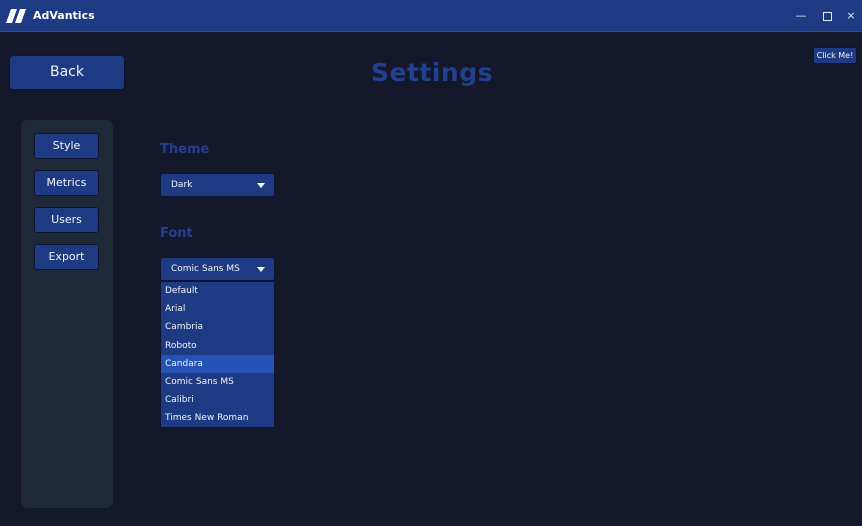 This screenshot has width=862, height=526. I want to click on font-dropdown: Comic Sans MS, so click(217, 269).